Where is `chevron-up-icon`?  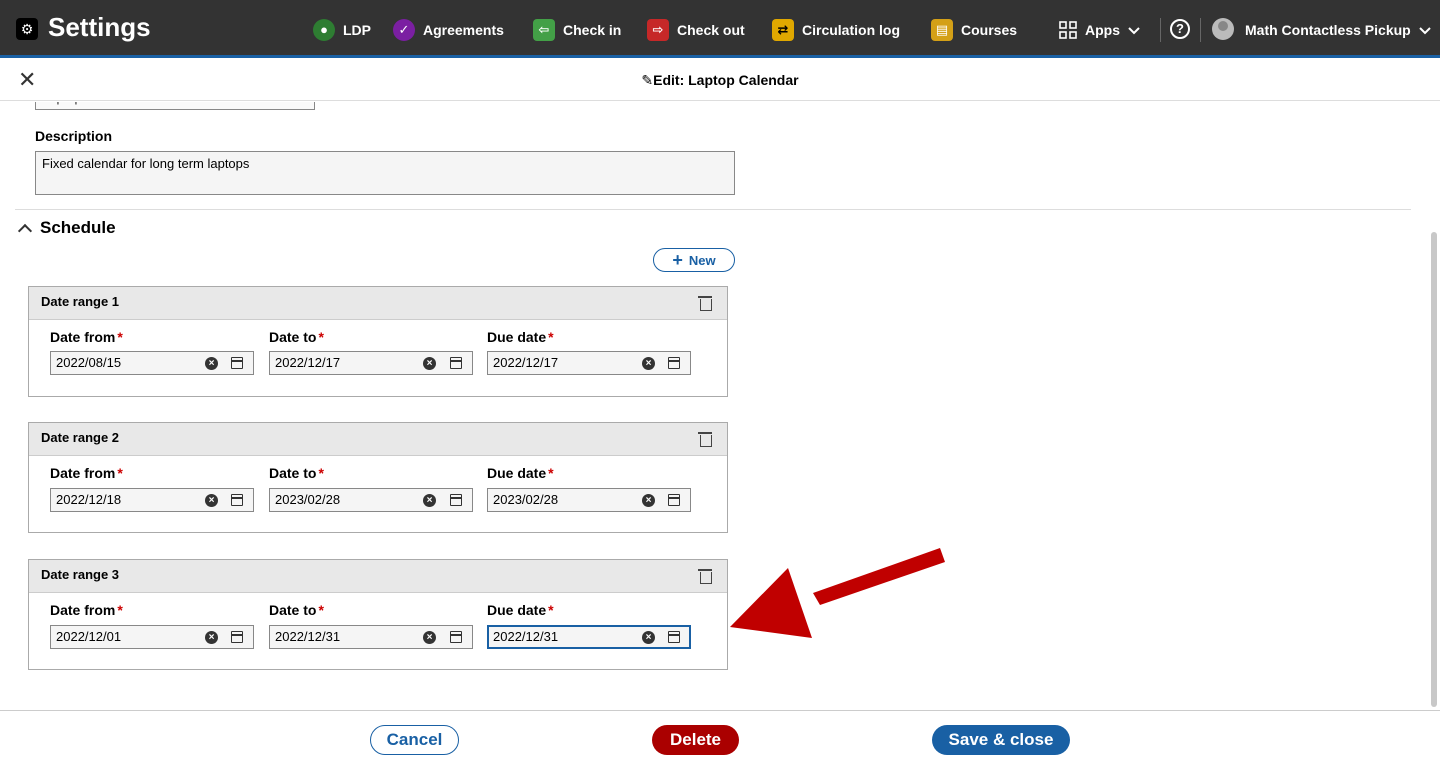
chevron-up-icon is located at coordinates (25, 231).